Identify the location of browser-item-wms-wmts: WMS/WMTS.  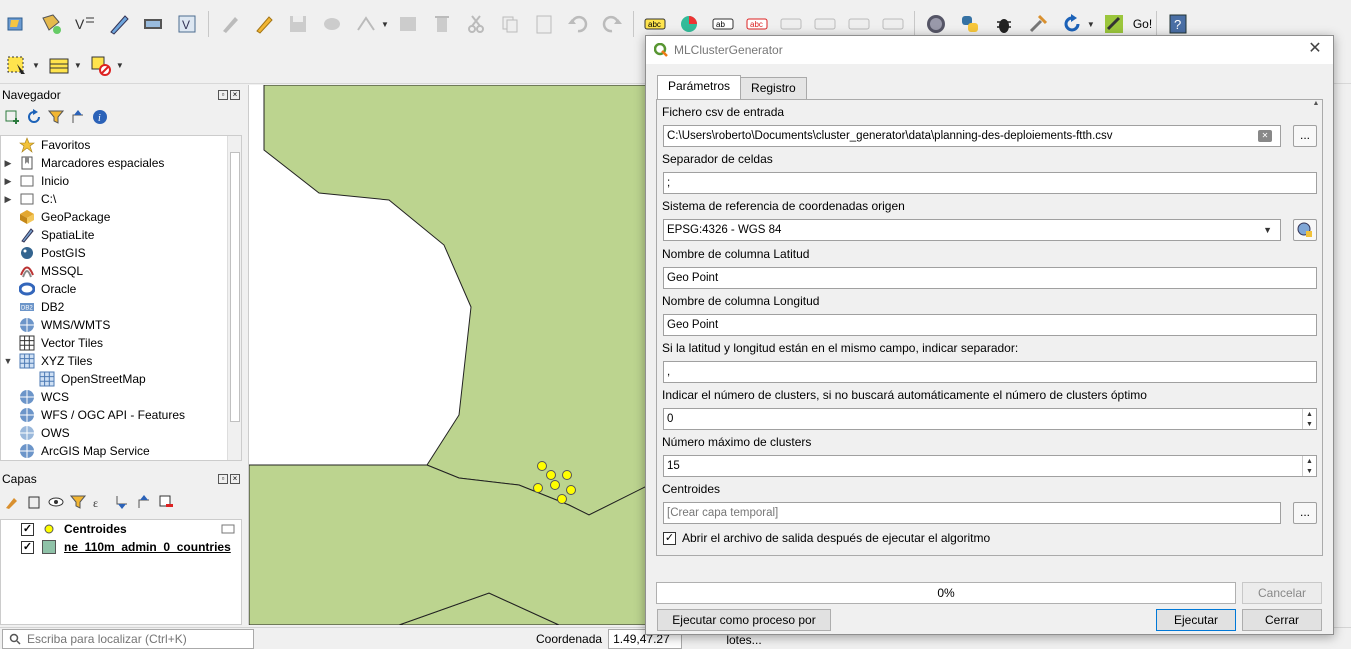
(121, 325).